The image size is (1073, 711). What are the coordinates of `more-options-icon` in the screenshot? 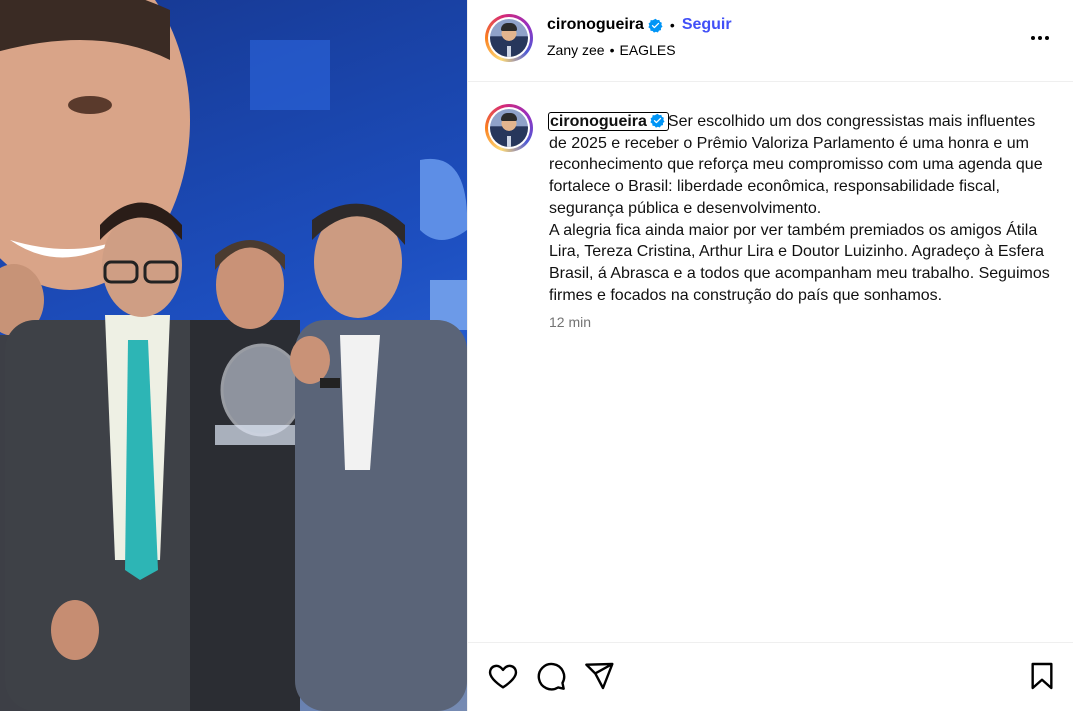 It's located at (1040, 38).